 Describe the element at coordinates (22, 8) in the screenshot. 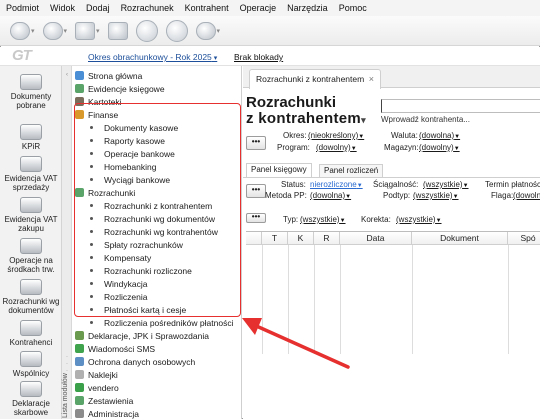

I see `menu-podmiot: Podmiot` at that location.